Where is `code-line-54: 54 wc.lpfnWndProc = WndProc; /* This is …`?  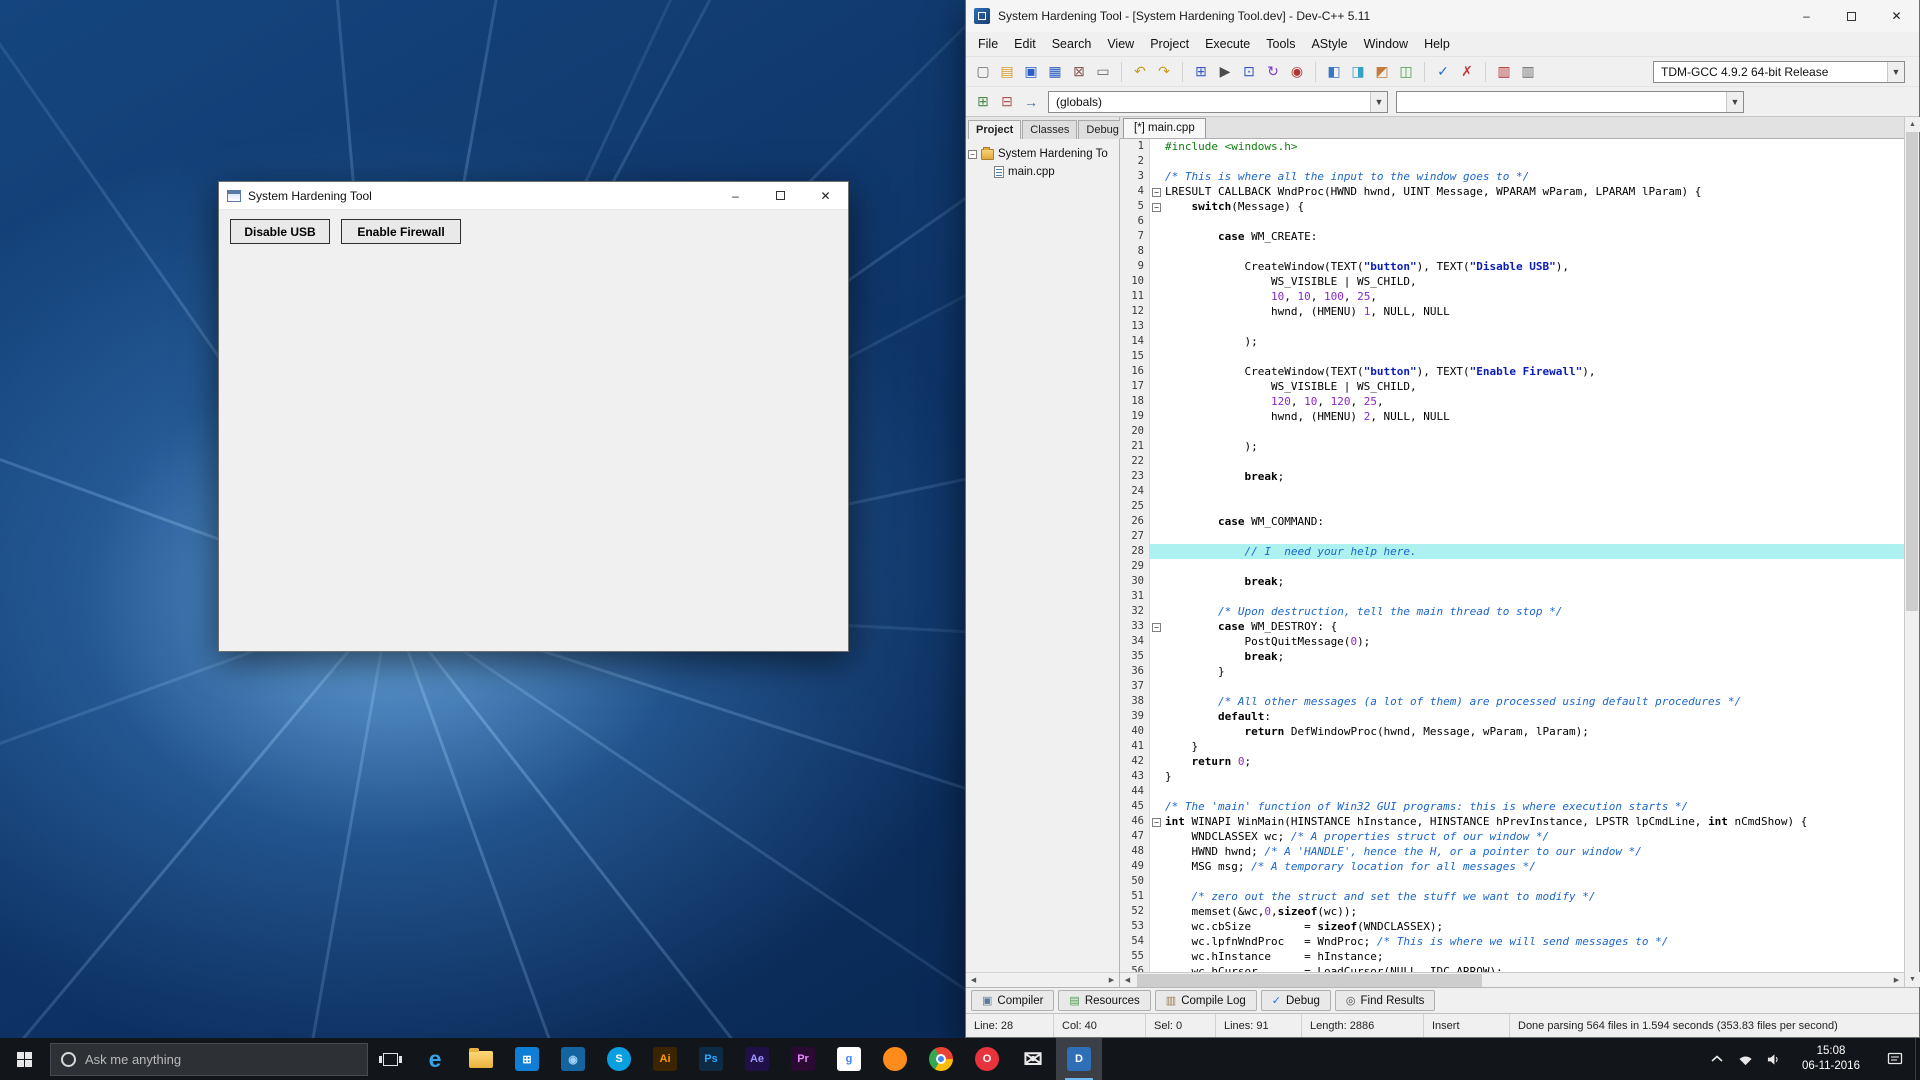
code-line-54: 54 wc.lpfnWndProc = WndProc; /* This is … is located at coordinates (1512, 941).